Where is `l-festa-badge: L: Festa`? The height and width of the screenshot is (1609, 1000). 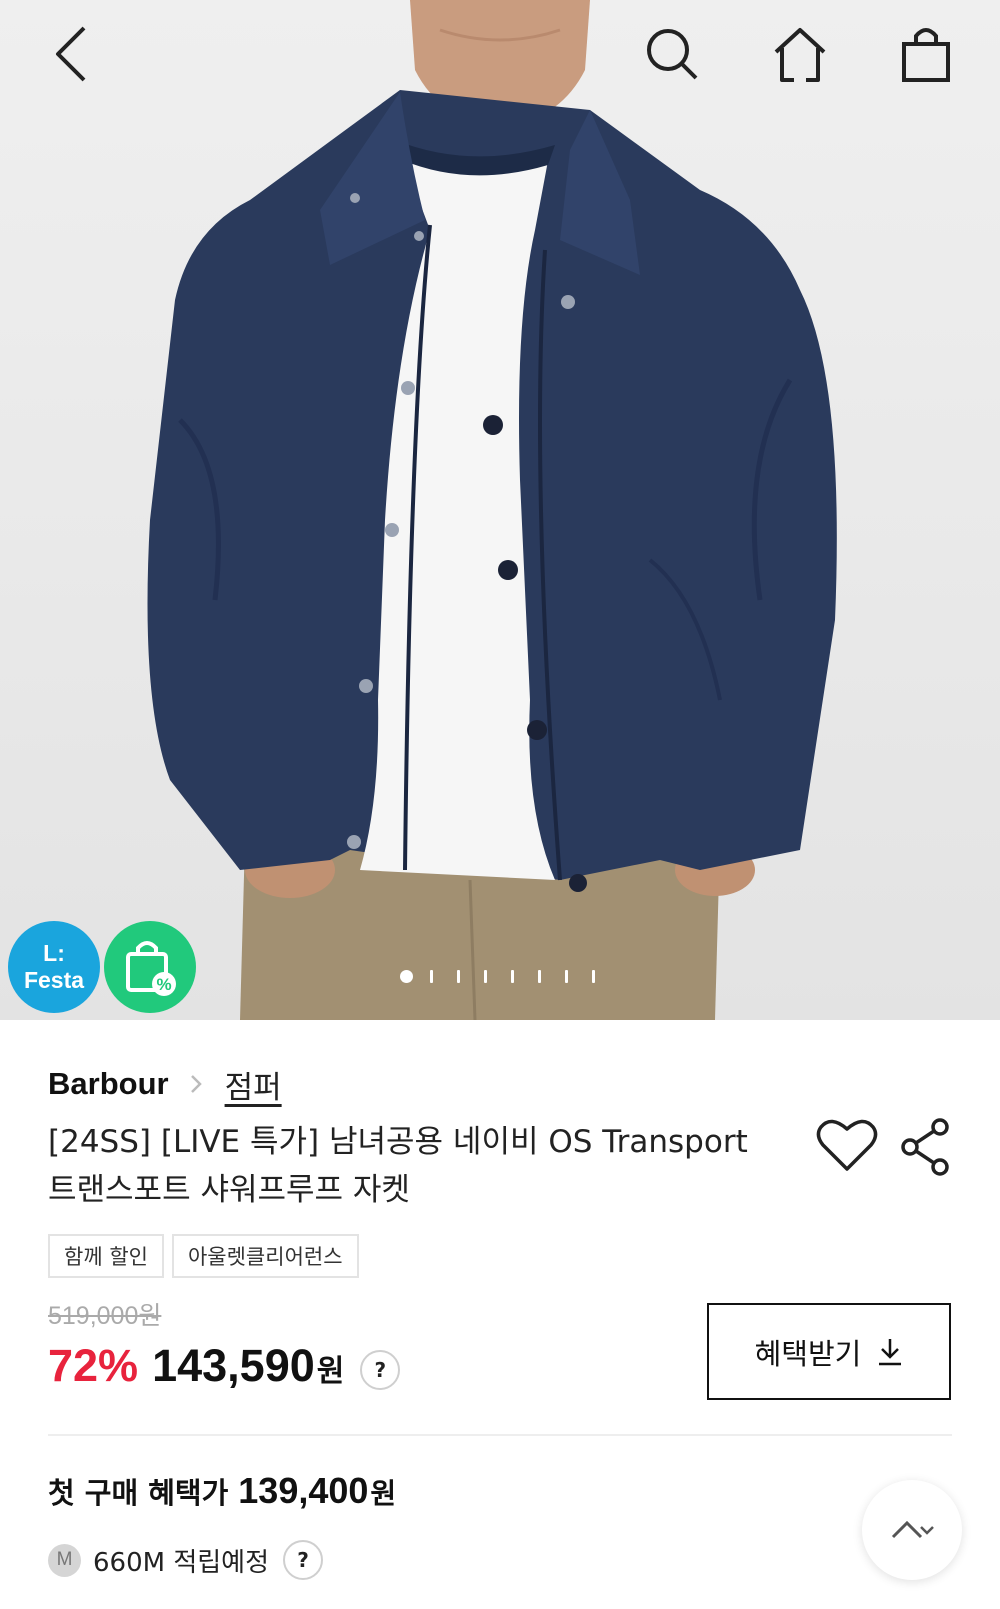
l-festa-badge: L: Festa is located at coordinates (54, 967).